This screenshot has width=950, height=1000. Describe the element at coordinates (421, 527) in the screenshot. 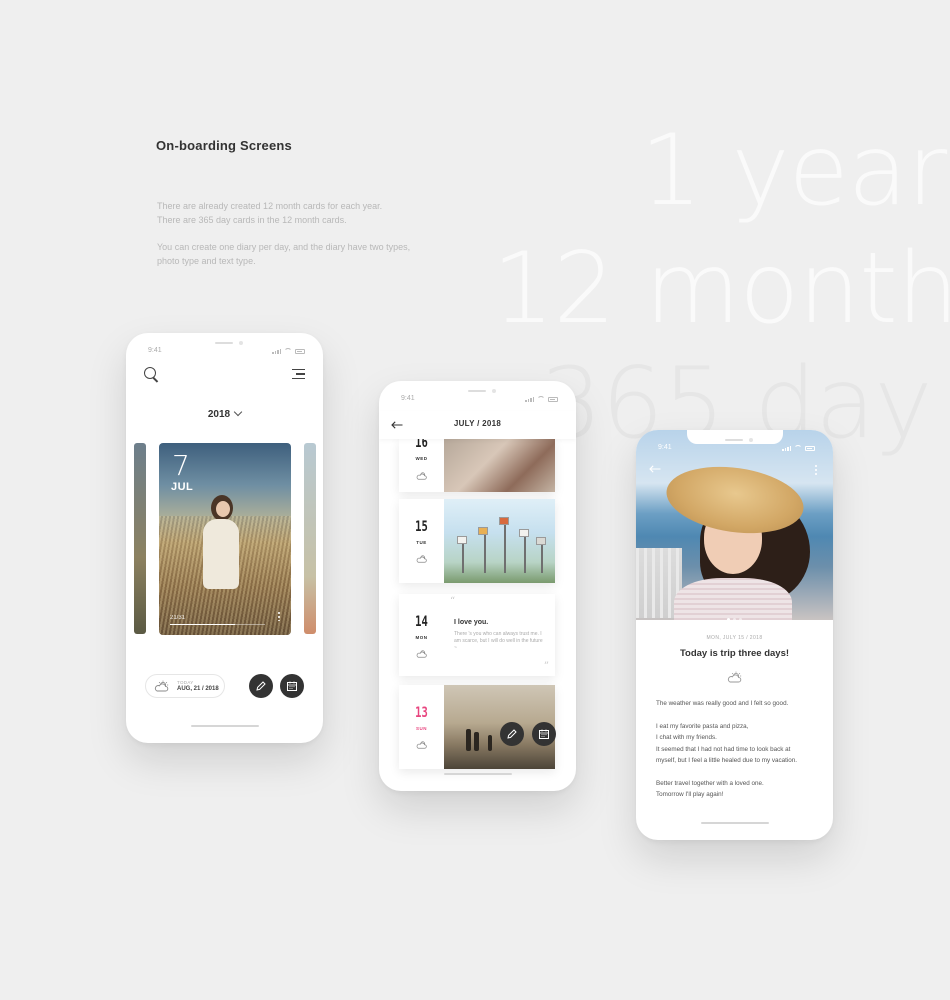

I see `day-number: 15` at that location.